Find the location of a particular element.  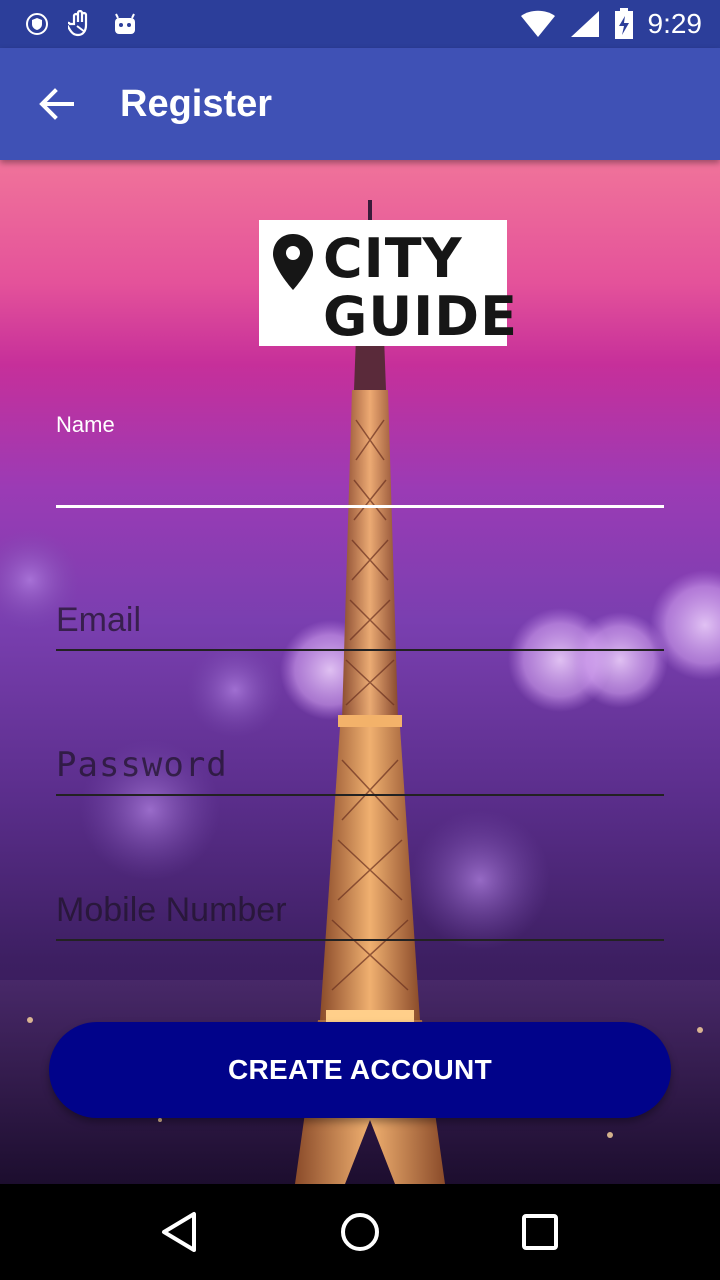

email-input is located at coordinates (360, 620).